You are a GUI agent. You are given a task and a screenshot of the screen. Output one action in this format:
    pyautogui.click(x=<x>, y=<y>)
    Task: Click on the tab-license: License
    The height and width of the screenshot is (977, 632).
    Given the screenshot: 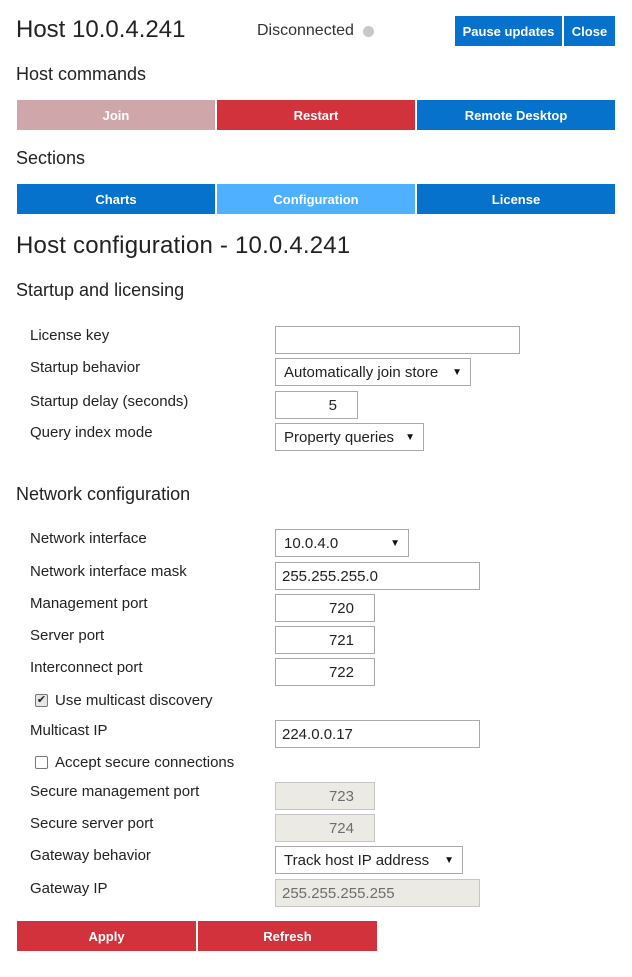 What is the action you would take?
    pyautogui.click(x=516, y=199)
    